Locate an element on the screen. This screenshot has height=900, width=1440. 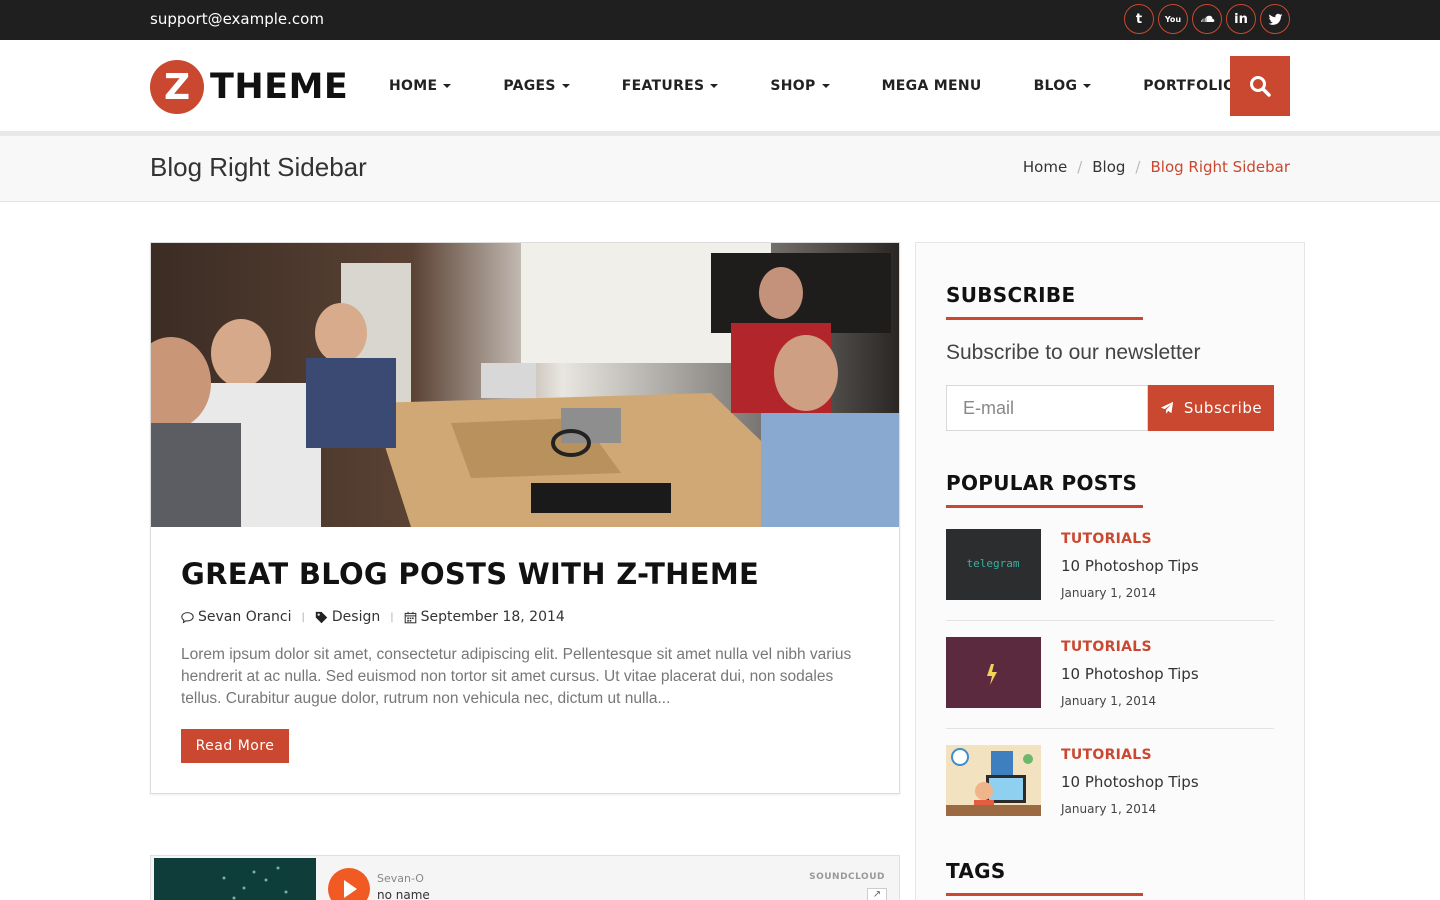
post-thumbnail: telegram is located at coordinates (993, 564).